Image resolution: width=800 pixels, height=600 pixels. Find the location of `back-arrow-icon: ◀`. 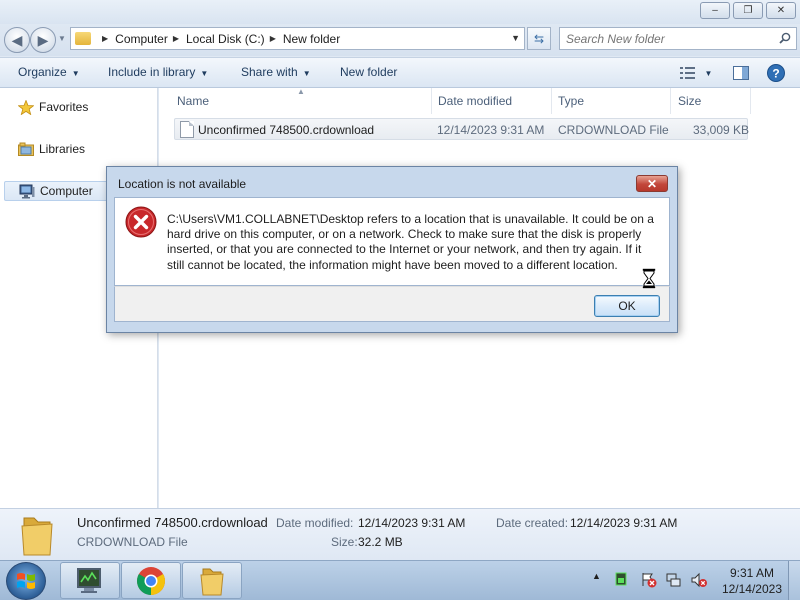

back-arrow-icon: ◀ is located at coordinates (17, 39).